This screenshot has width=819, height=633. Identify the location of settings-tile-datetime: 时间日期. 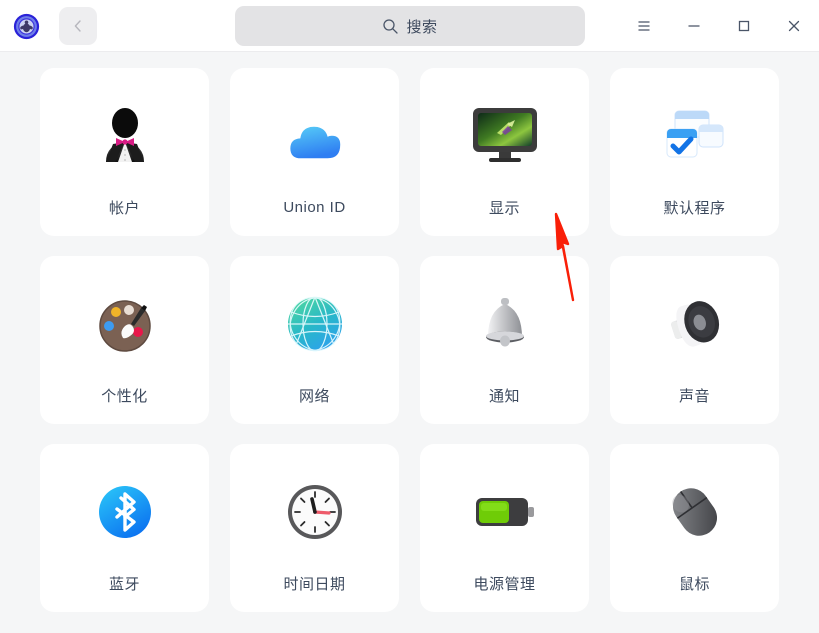
(314, 528).